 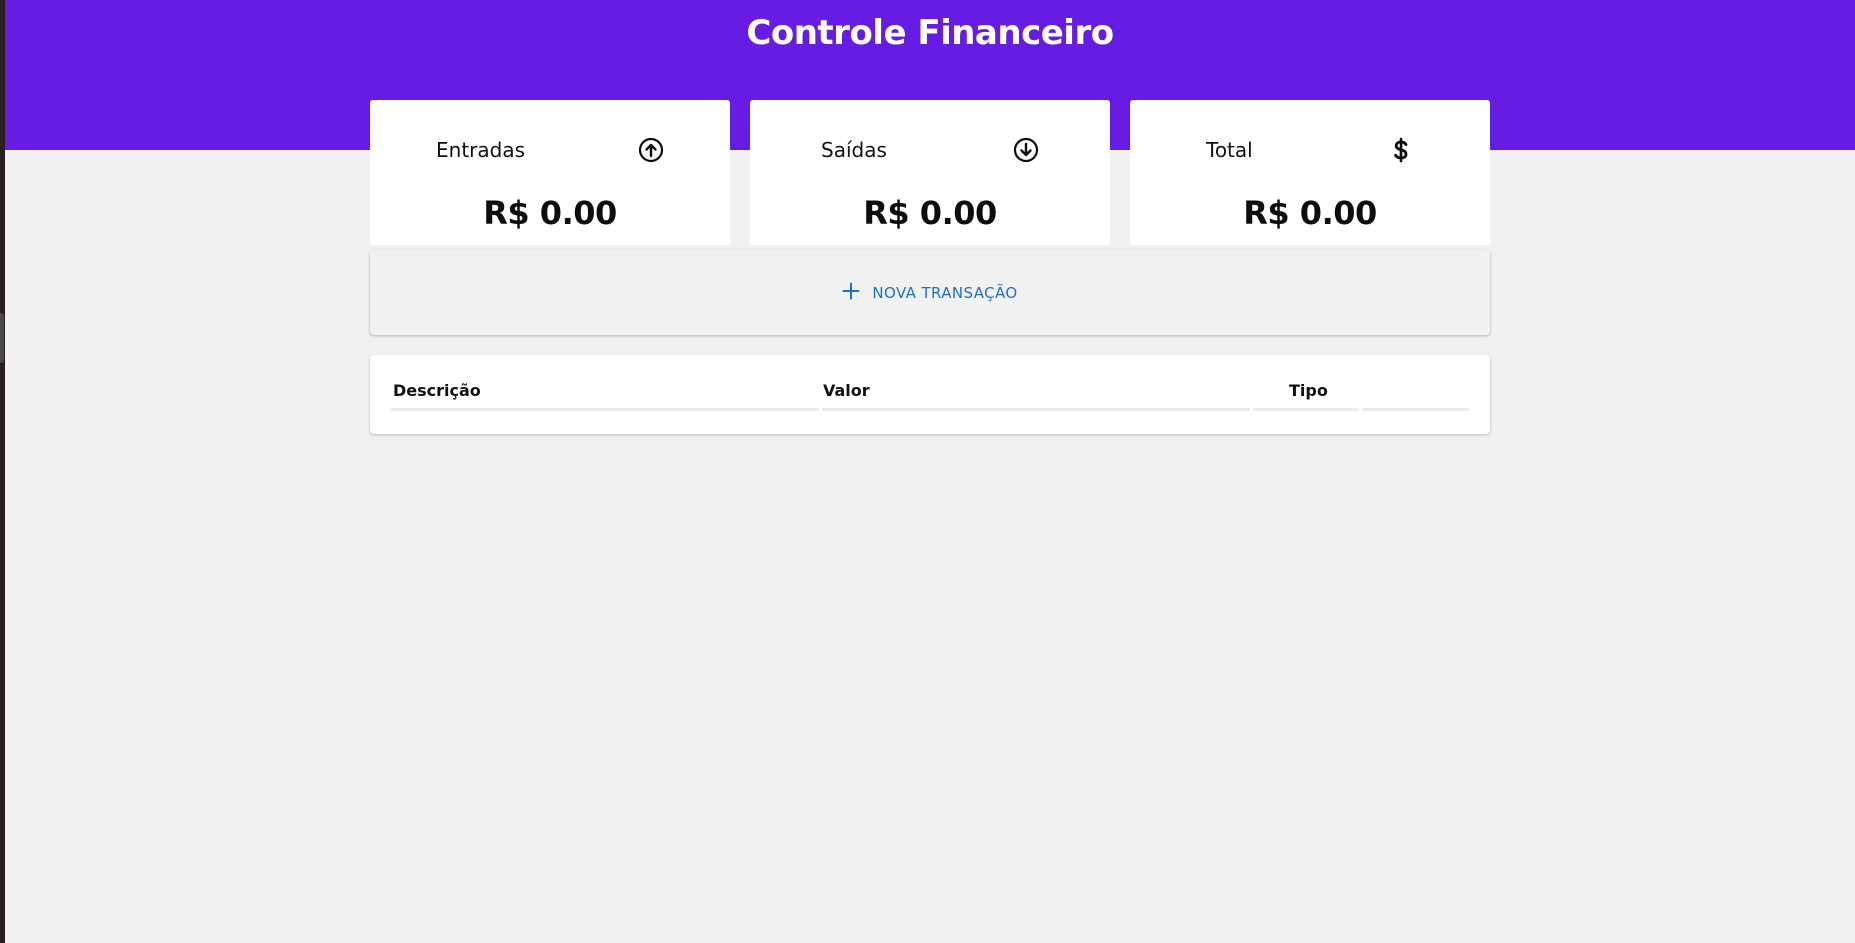 I want to click on expense-amount: R$ 0.00, so click(x=930, y=213).